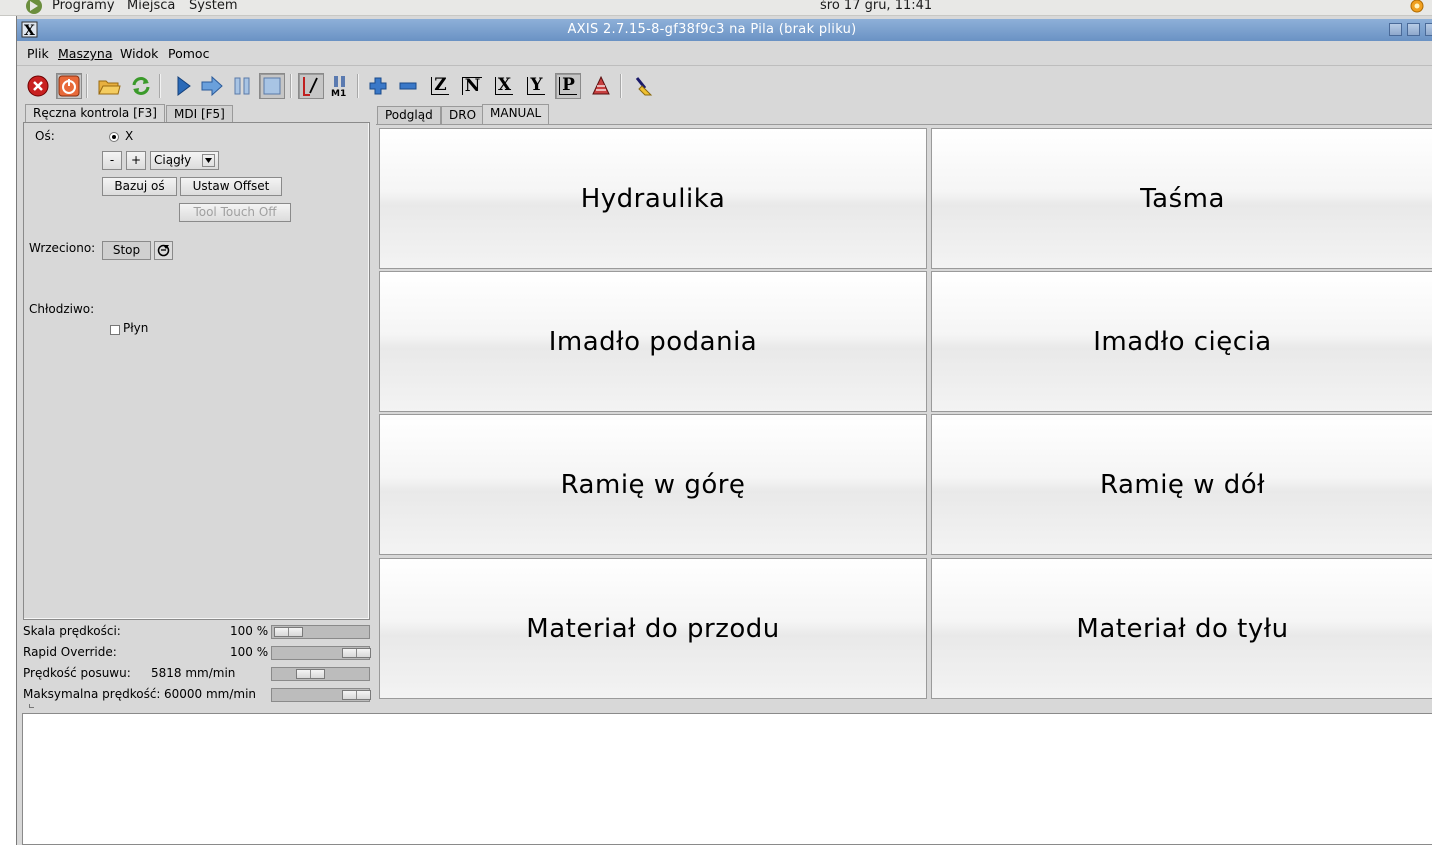  What do you see at coordinates (62, 248) in the screenshot?
I see `spindle-label: Wrzeciono:` at bounding box center [62, 248].